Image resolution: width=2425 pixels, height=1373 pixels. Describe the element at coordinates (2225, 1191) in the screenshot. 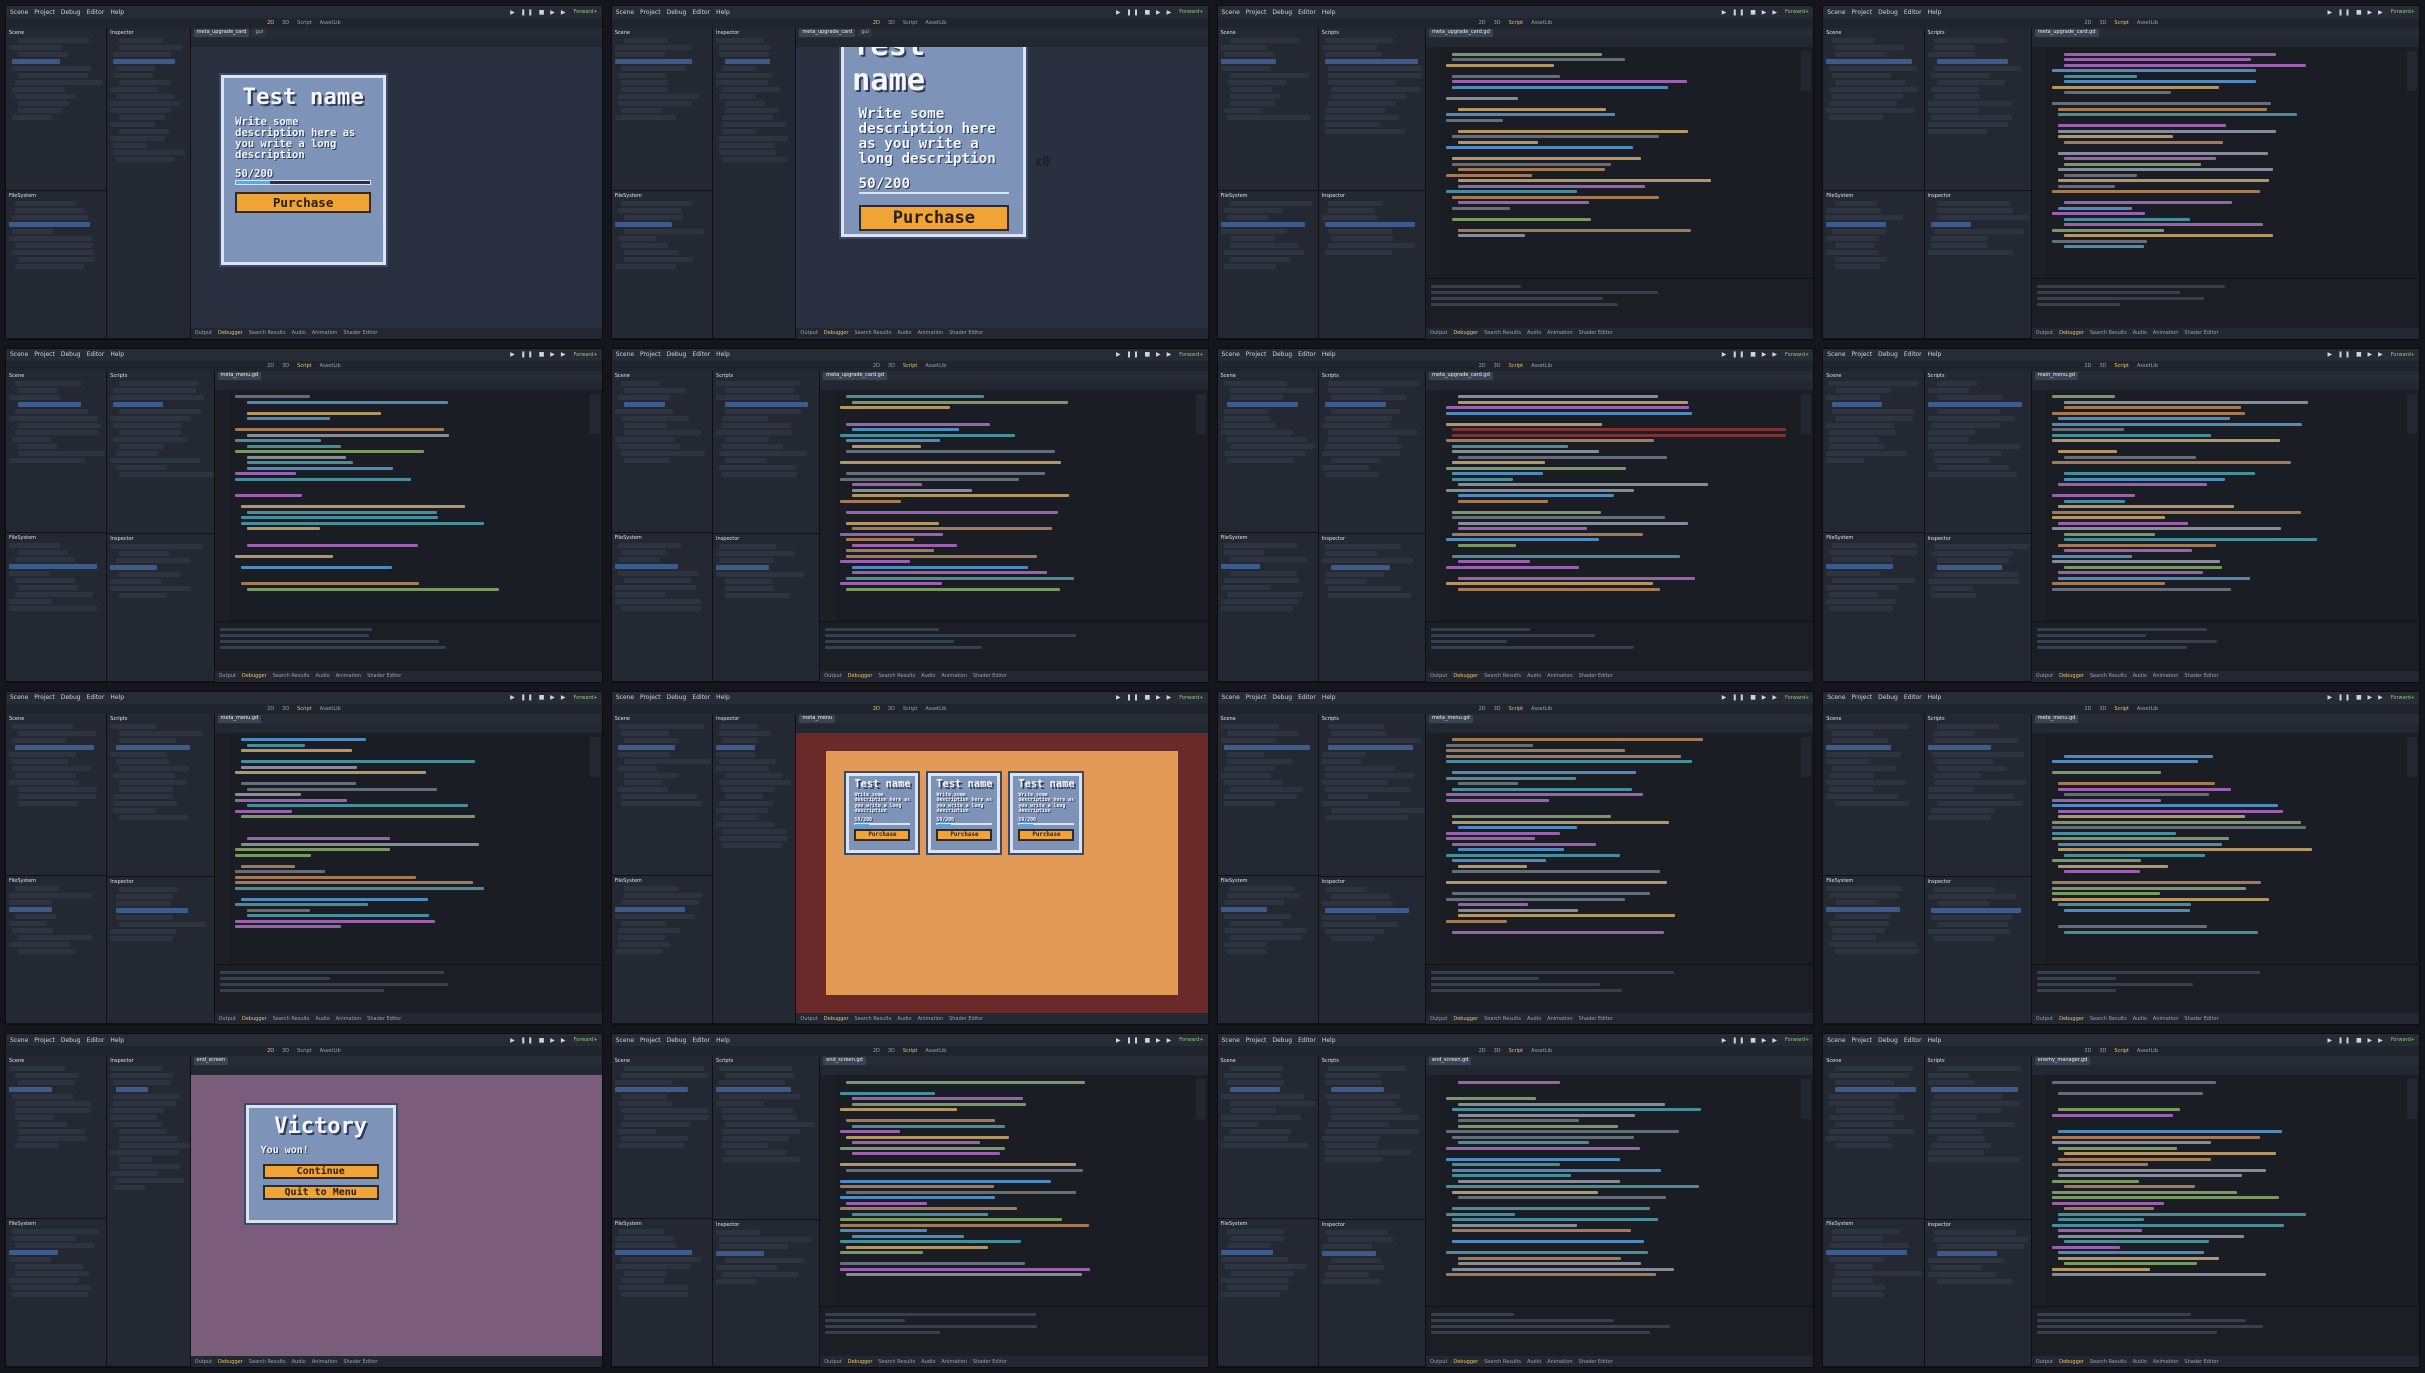

I see `code-editor` at that location.